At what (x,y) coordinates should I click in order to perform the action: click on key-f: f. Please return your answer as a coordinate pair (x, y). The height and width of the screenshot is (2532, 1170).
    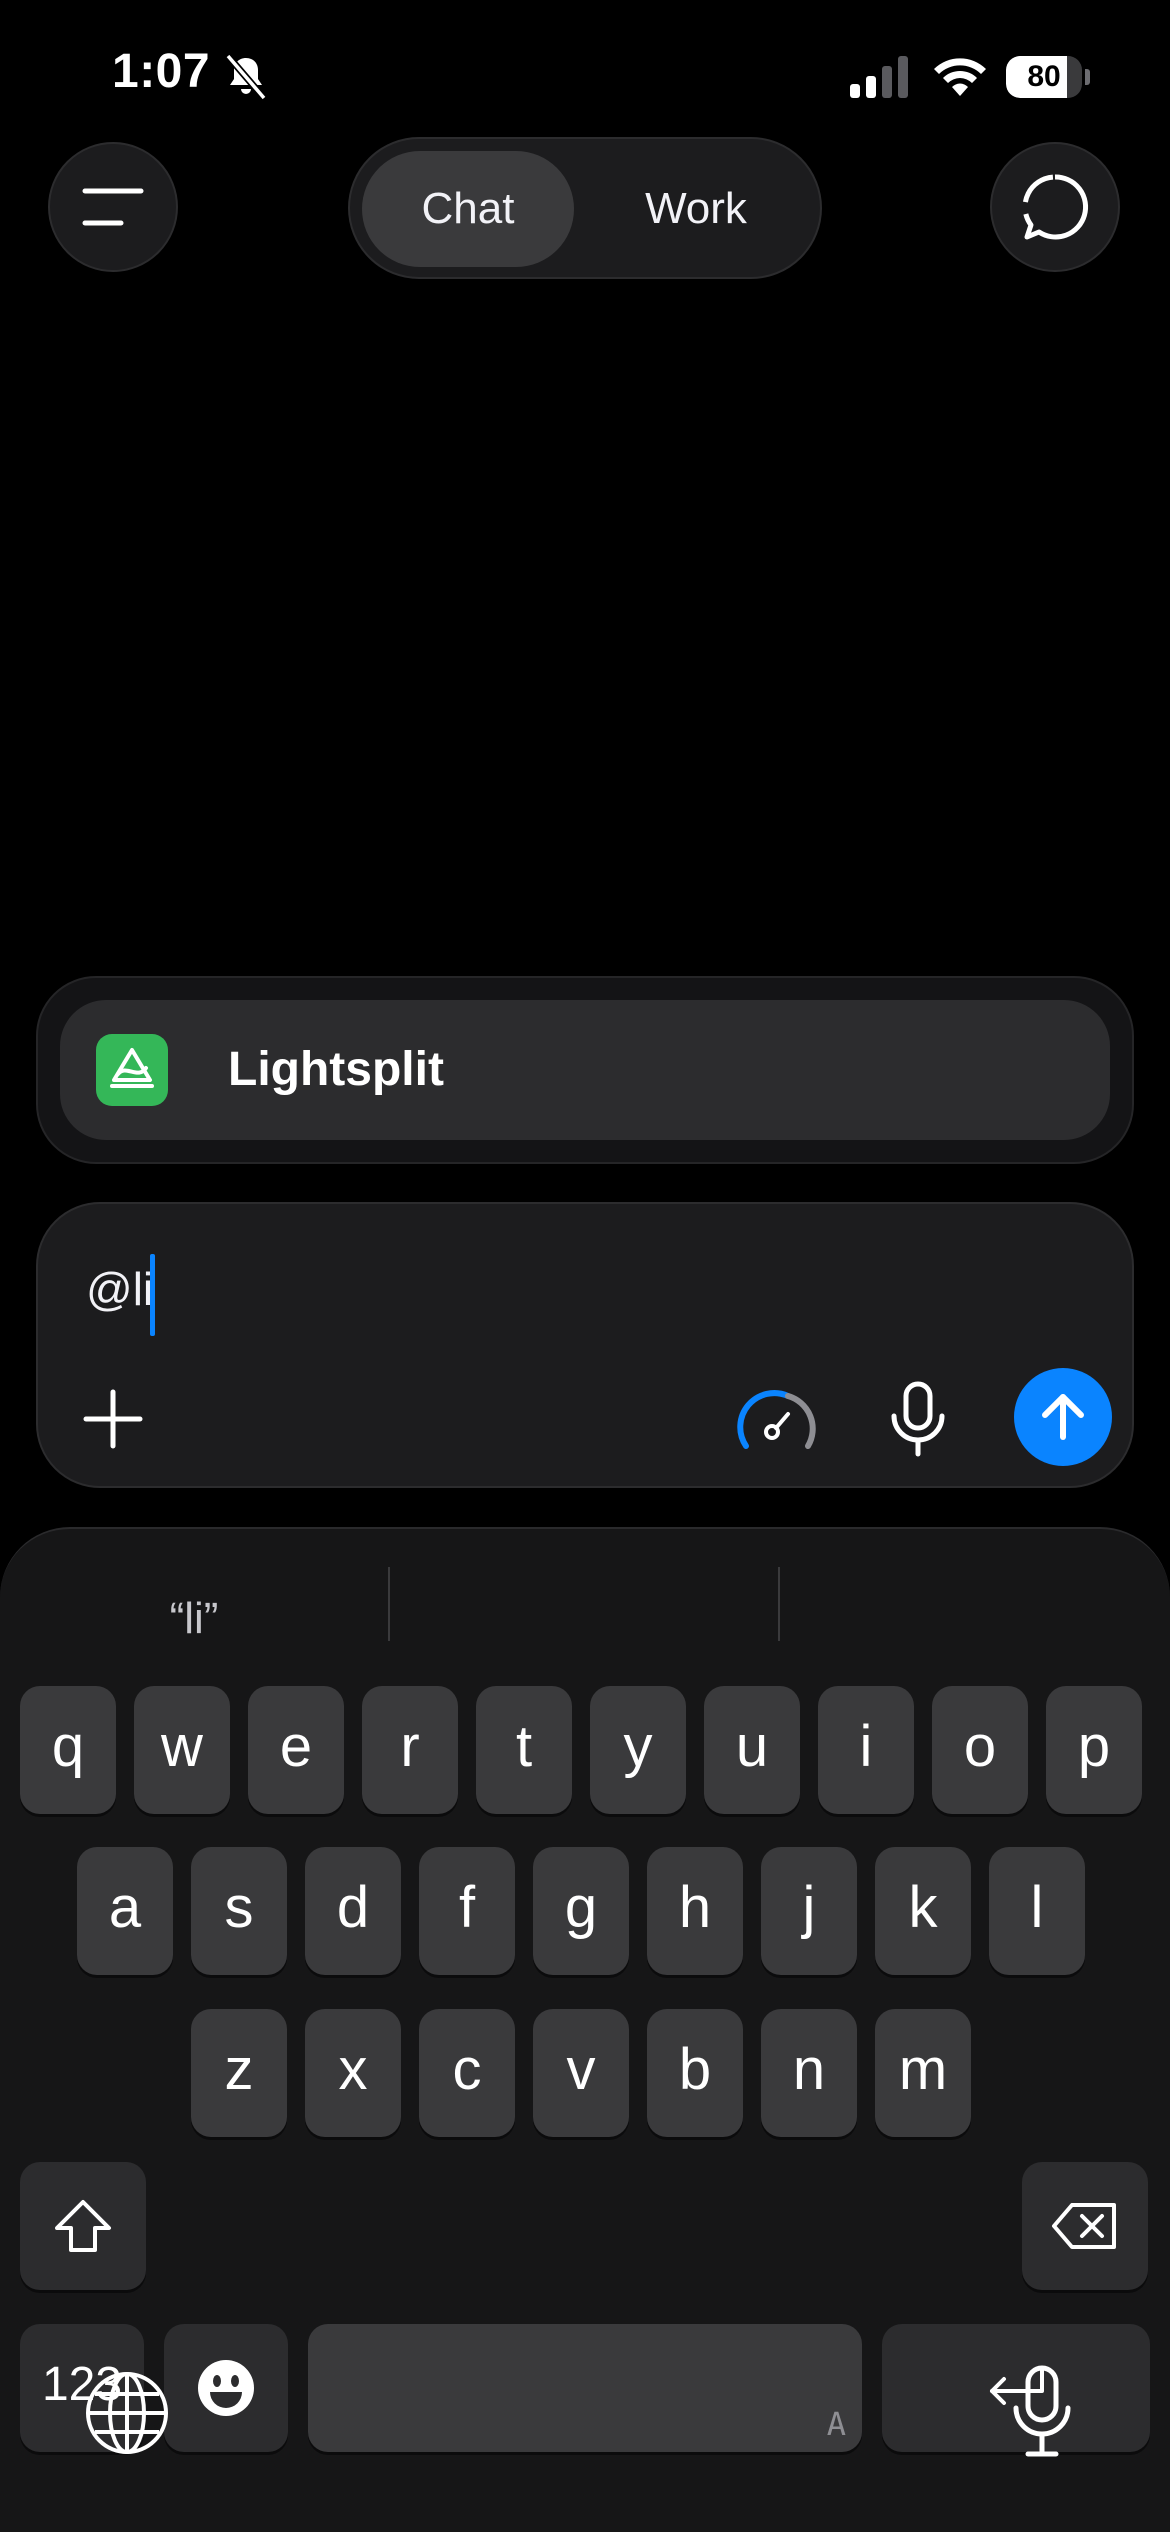
    Looking at the image, I should click on (467, 1911).